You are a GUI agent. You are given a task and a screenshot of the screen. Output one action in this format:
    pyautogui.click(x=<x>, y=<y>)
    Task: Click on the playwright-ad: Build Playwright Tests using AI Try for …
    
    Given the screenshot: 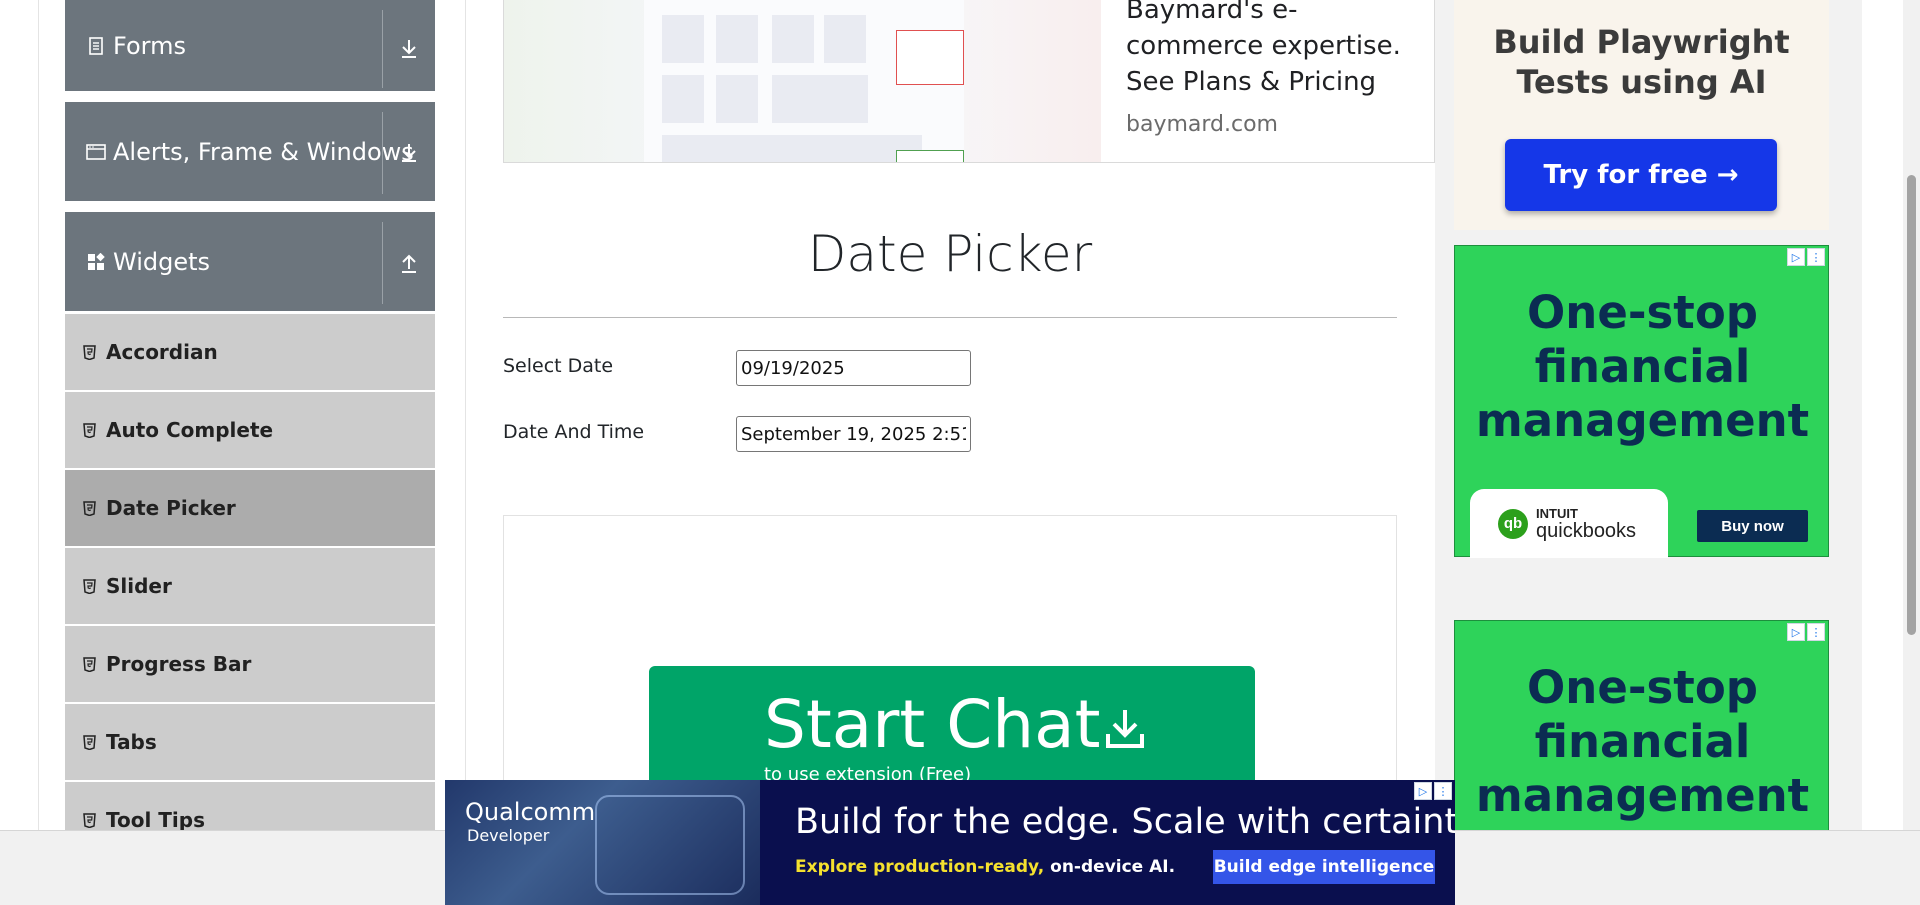 What is the action you would take?
    pyautogui.click(x=1641, y=115)
    